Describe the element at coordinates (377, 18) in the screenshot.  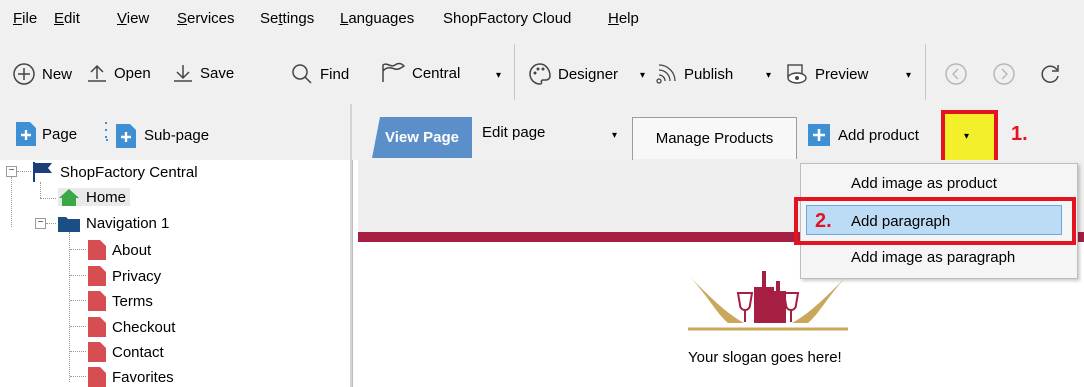
I see `menu-languages: Languages` at that location.